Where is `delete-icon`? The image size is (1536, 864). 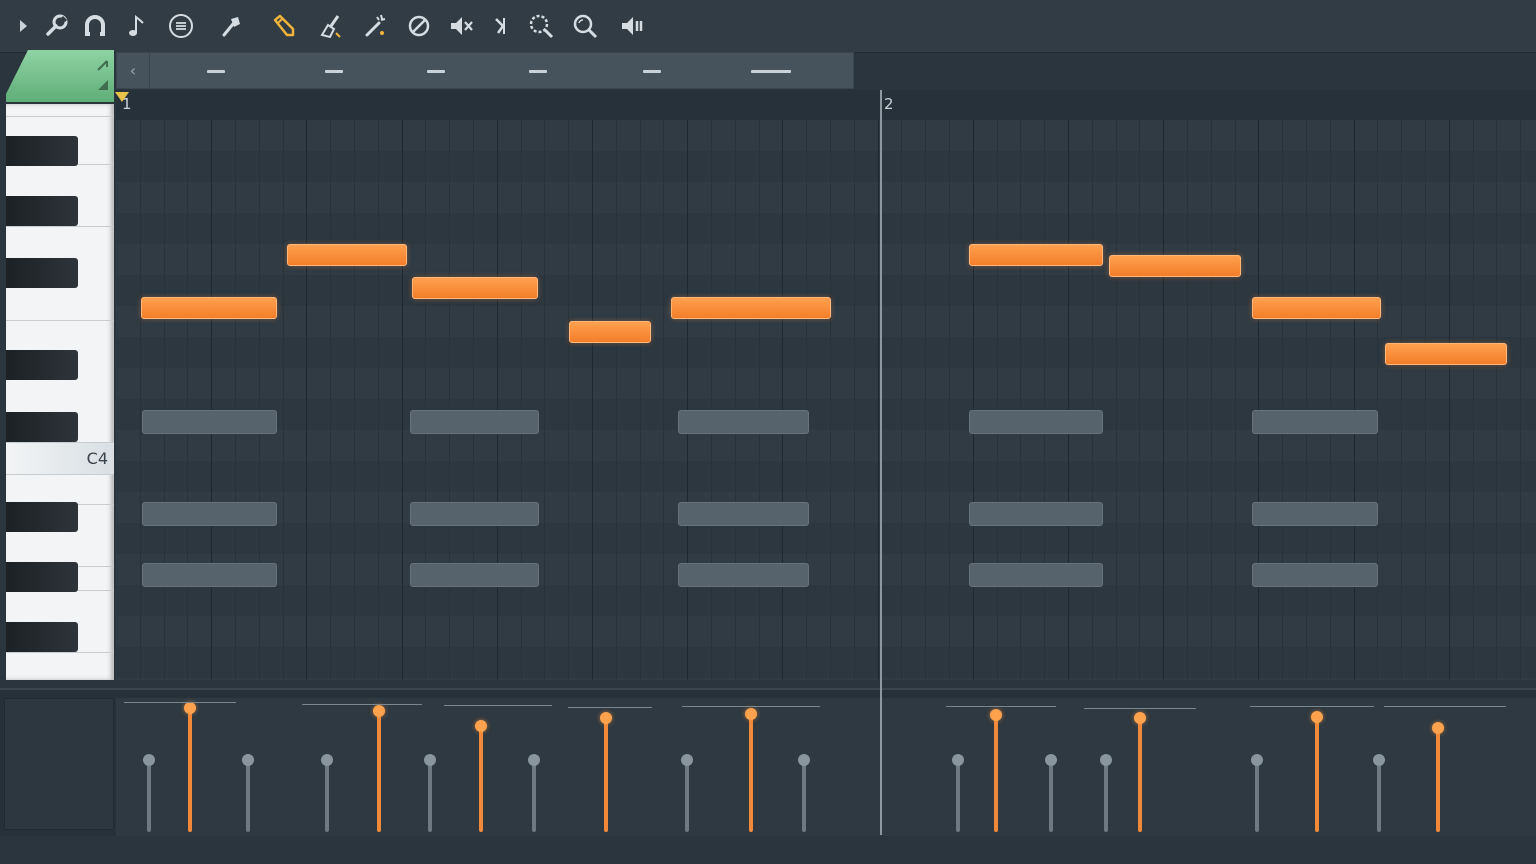
delete-icon is located at coordinates (419, 26).